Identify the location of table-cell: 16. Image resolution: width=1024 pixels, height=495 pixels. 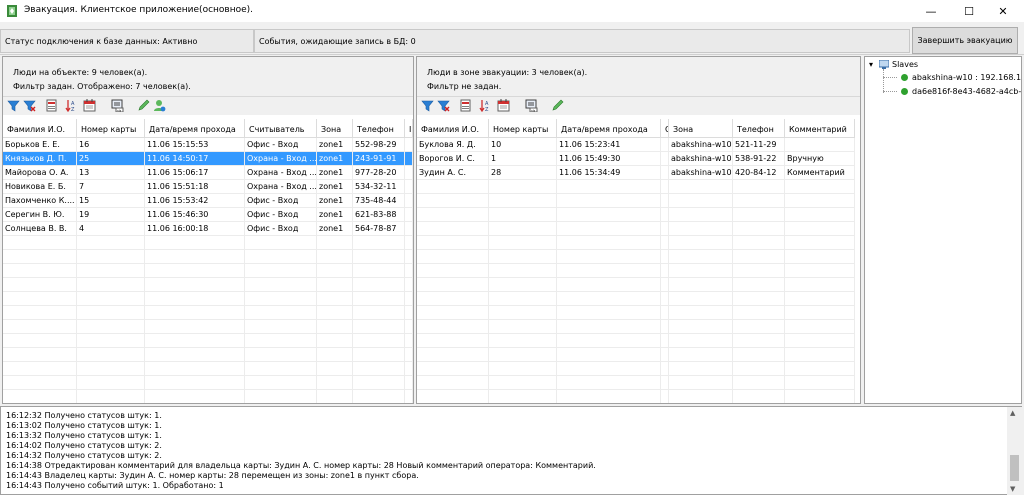
(111, 145).